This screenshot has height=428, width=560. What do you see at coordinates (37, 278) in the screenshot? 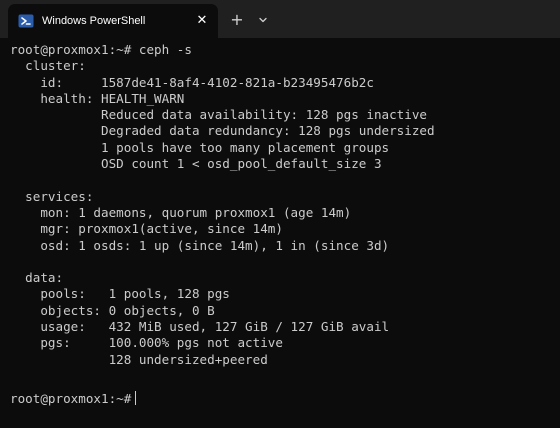
I see `terminal-line: data:` at bounding box center [37, 278].